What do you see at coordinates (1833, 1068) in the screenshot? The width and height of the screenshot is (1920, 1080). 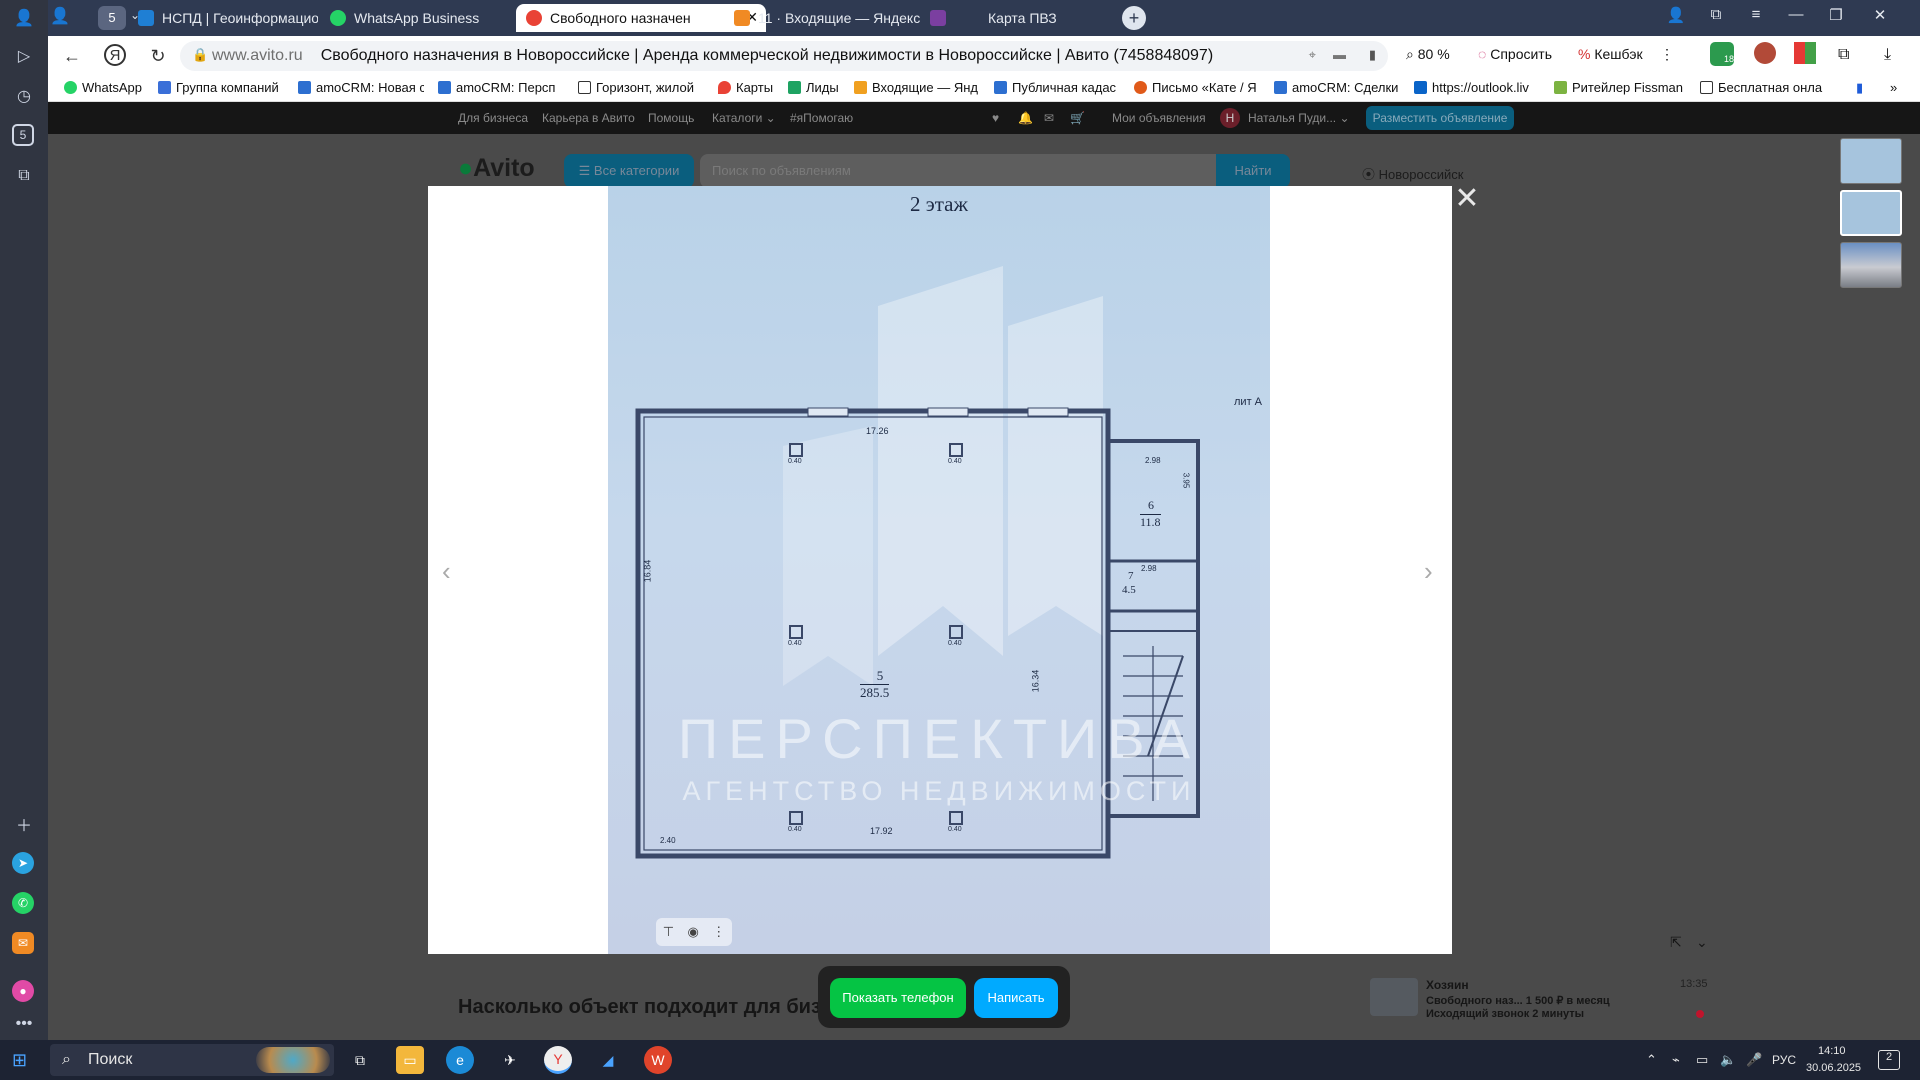 I see `clock-date: 30.06.2025` at bounding box center [1833, 1068].